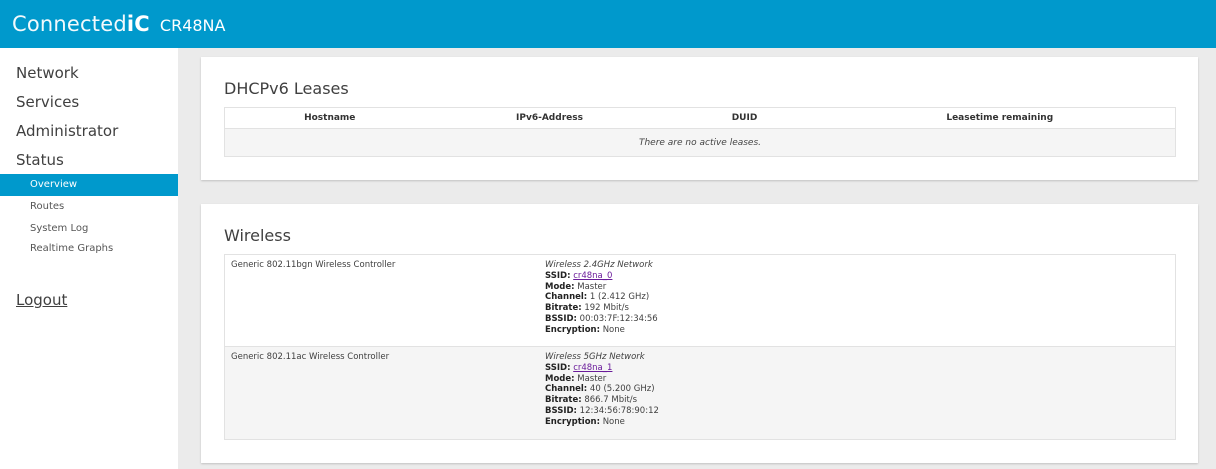  I want to click on menu-network: Network, so click(47, 73).